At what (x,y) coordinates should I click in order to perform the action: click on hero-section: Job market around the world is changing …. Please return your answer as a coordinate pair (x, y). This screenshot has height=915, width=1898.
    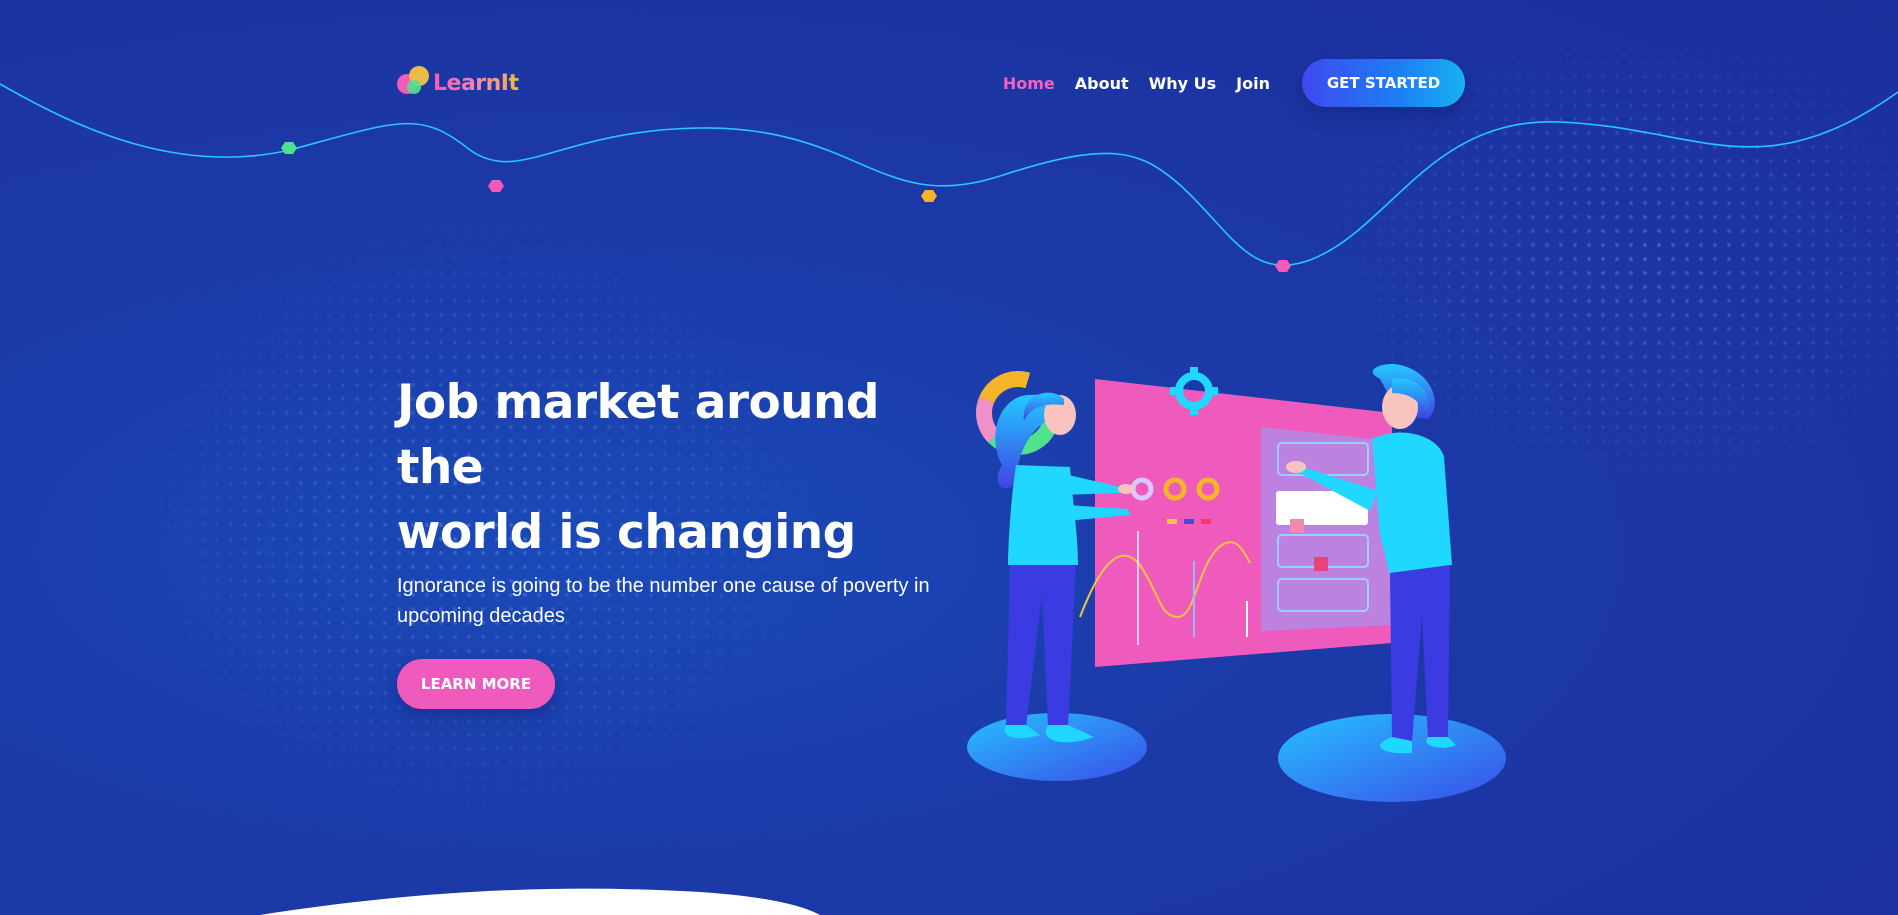
    Looking at the image, I should click on (677, 539).